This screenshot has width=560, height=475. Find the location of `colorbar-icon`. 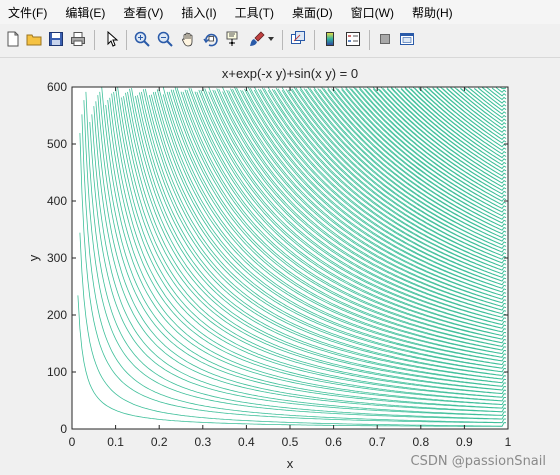

colorbar-icon is located at coordinates (330, 39).